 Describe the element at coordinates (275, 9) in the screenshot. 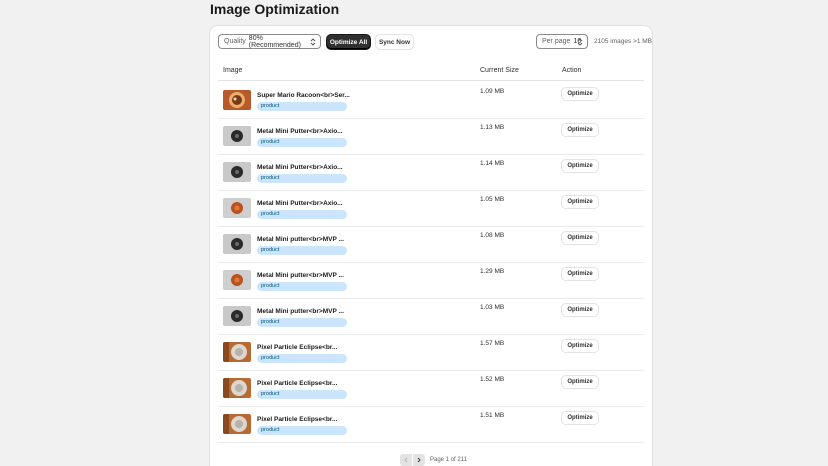

I see `page-title: Image Optimization` at that location.